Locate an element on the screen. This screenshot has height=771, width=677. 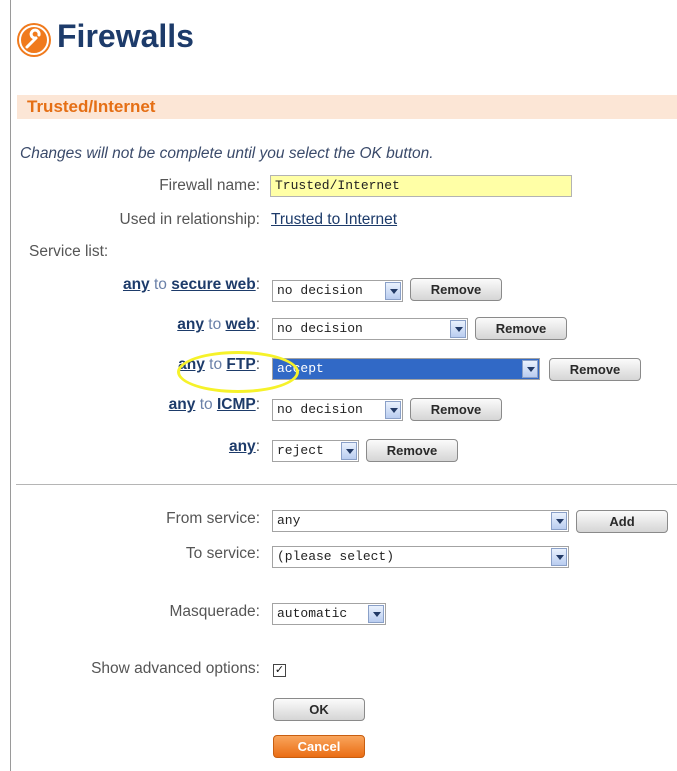
masquerade-label: Masquerade: is located at coordinates (214, 611).